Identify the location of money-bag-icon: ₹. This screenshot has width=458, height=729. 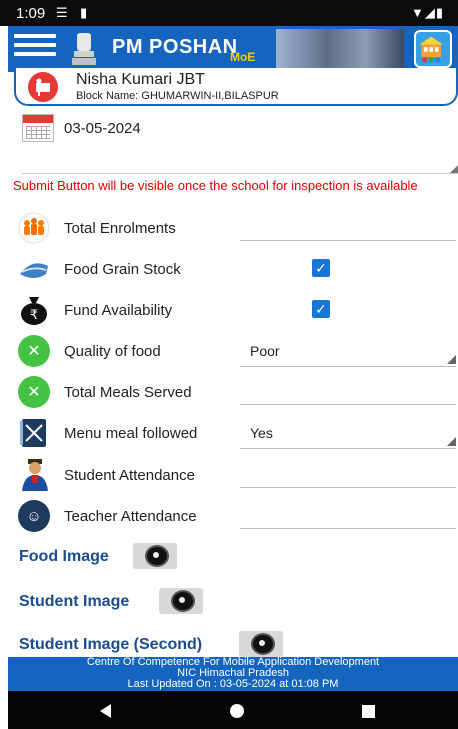
(34, 310).